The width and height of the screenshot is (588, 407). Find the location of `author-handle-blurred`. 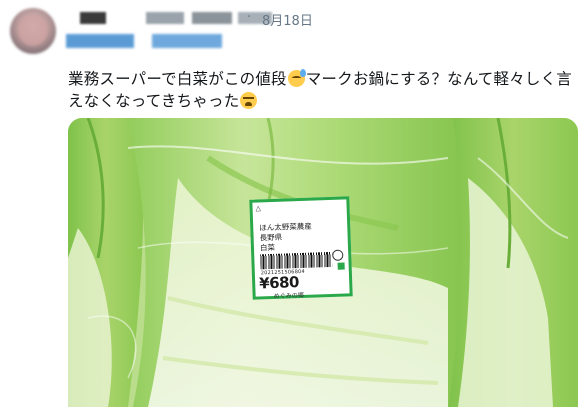

author-handle-blurred is located at coordinates (165, 18).